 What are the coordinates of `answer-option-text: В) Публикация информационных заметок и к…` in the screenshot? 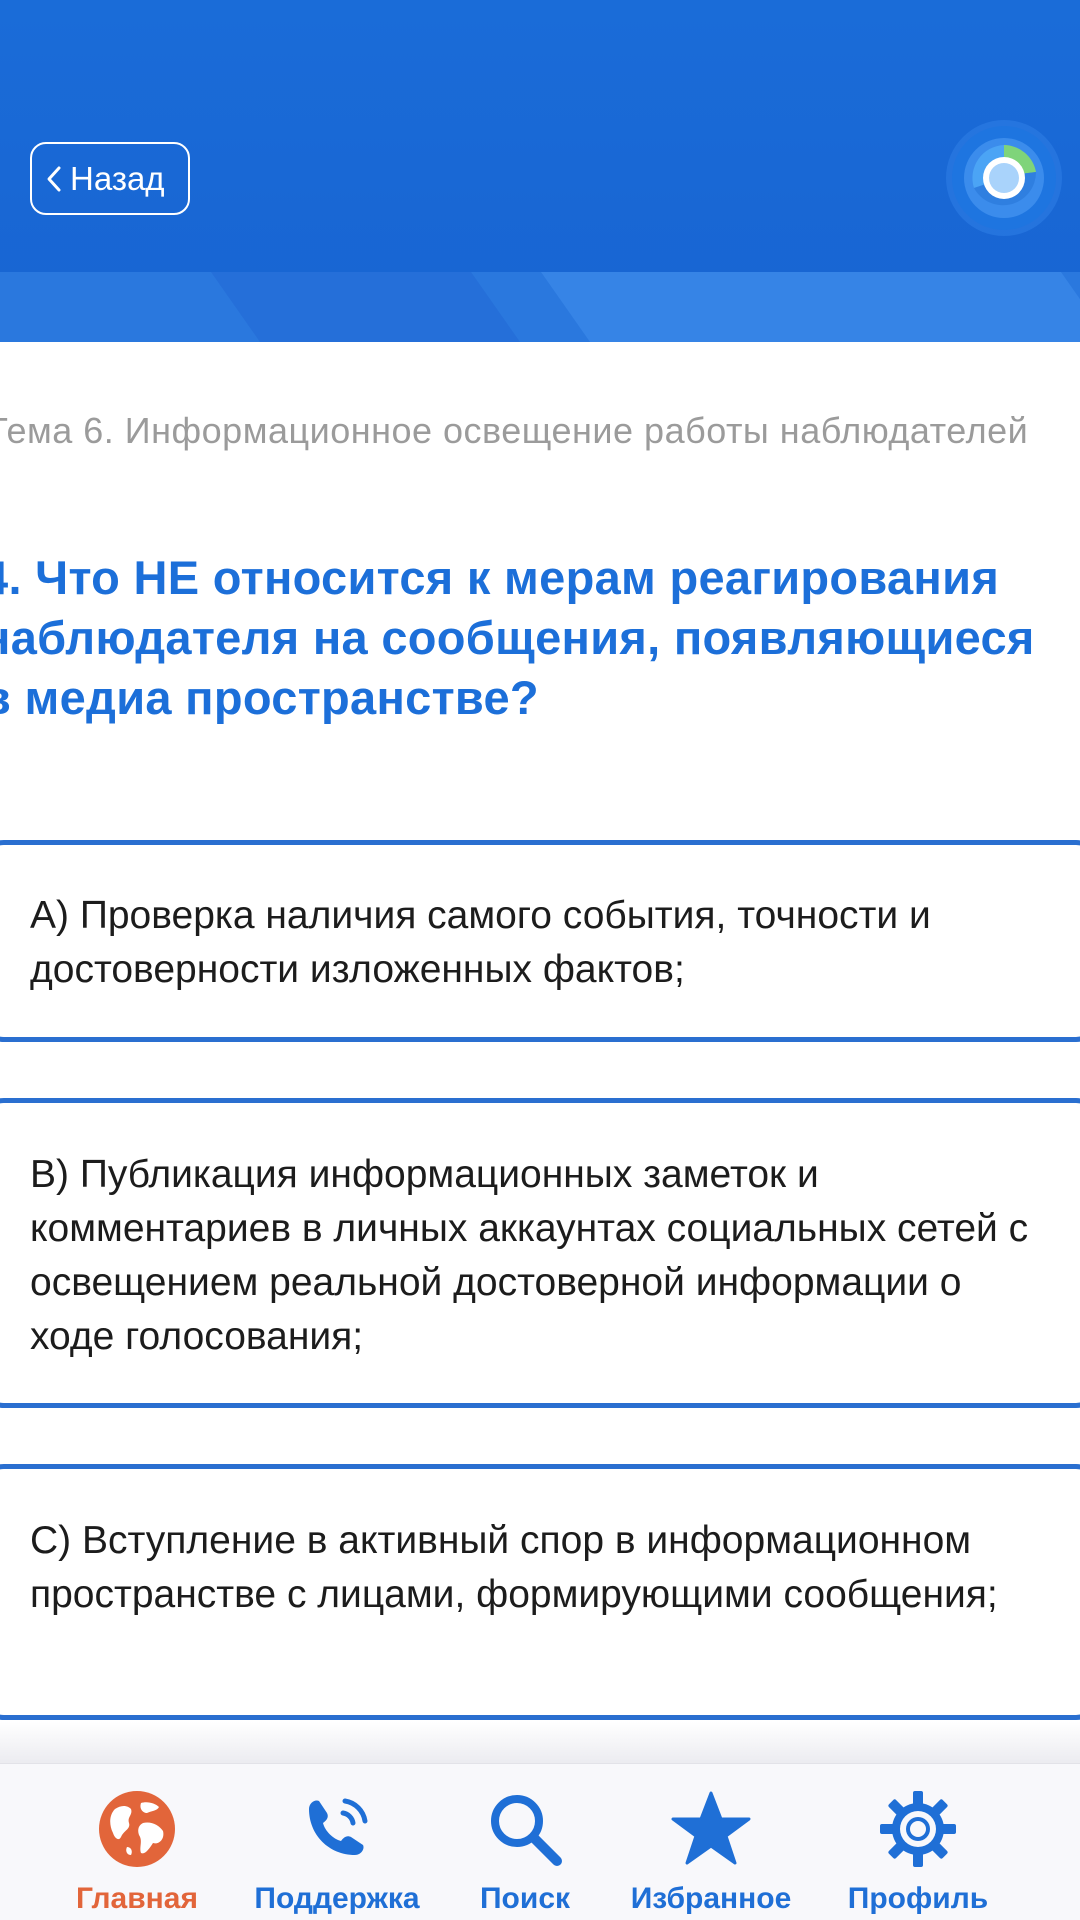 It's located at (529, 1255).